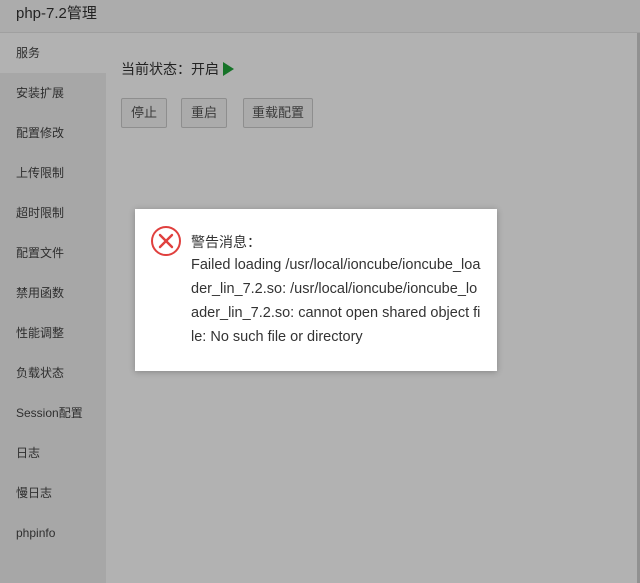 The width and height of the screenshot is (640, 583). I want to click on dialog-title: 警告消息：, so click(226, 242).